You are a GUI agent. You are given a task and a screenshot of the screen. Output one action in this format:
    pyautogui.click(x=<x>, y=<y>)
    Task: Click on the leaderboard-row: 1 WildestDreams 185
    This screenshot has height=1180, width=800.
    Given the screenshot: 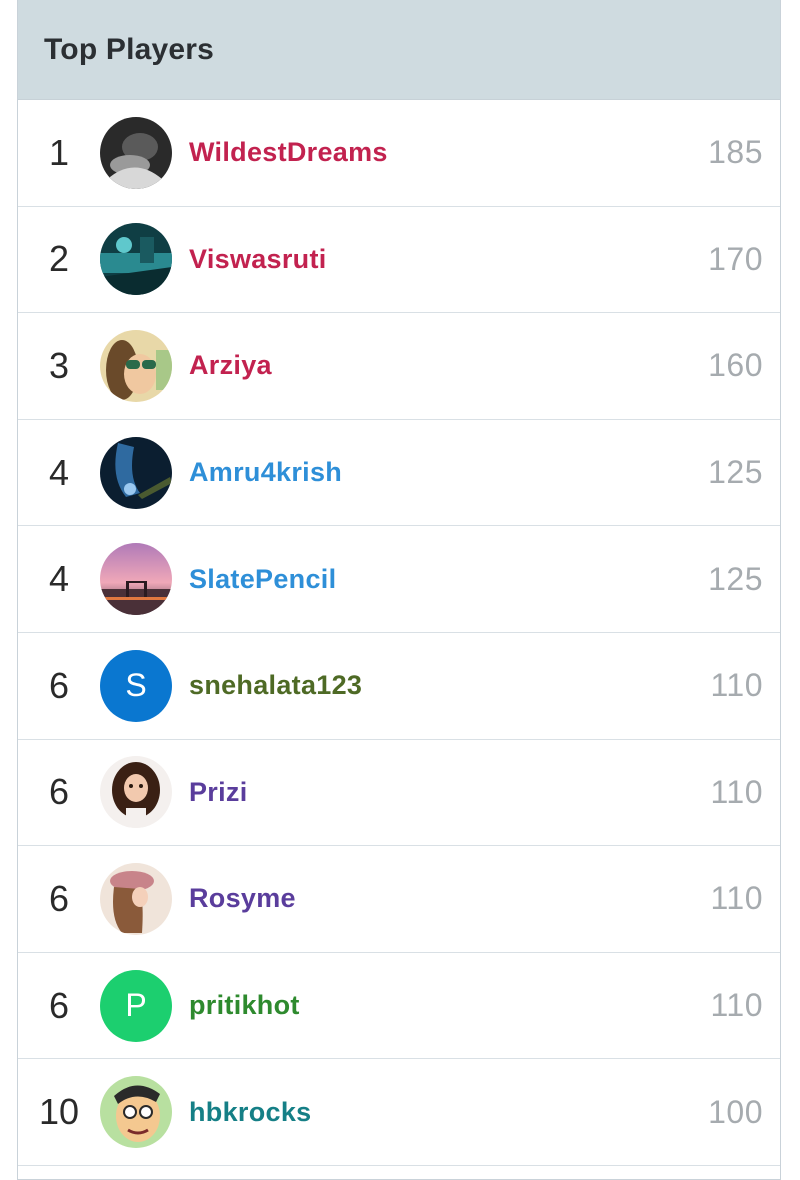 What is the action you would take?
    pyautogui.click(x=399, y=153)
    